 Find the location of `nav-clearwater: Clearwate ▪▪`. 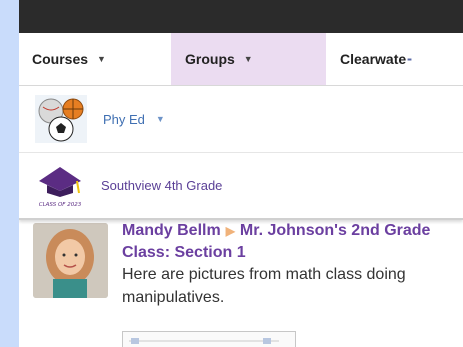

nav-clearwater: Clearwate ▪▪ is located at coordinates (394, 59).